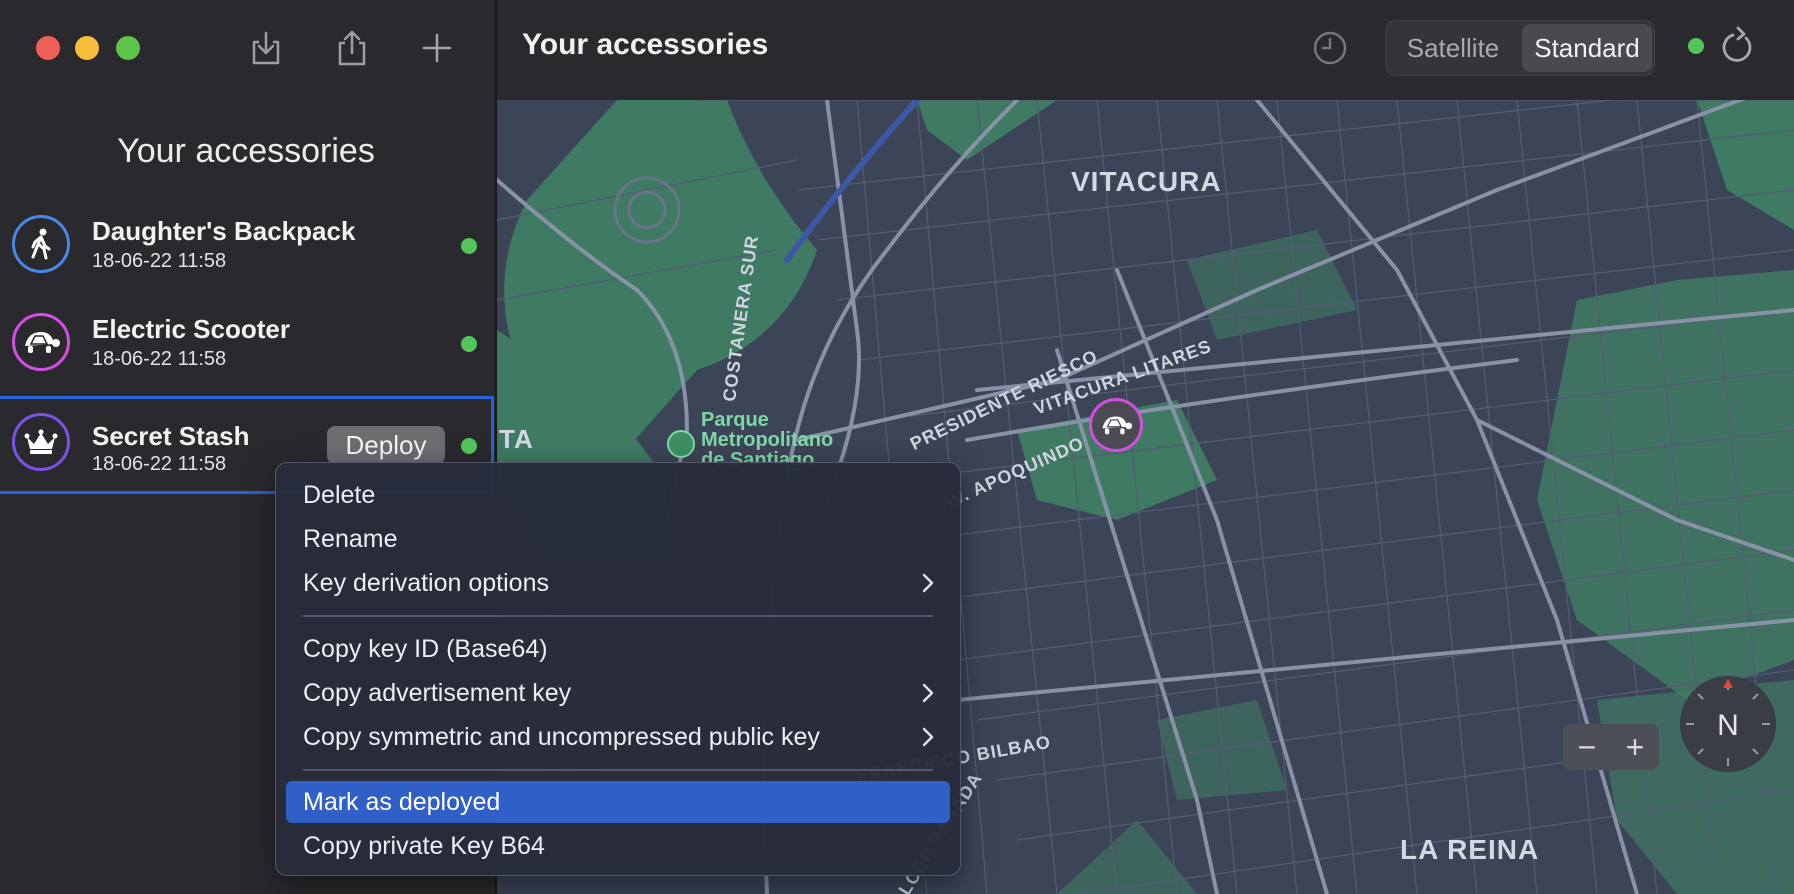 This screenshot has width=1794, height=894. What do you see at coordinates (1635, 747) in the screenshot?
I see `zoom-in-button: +` at bounding box center [1635, 747].